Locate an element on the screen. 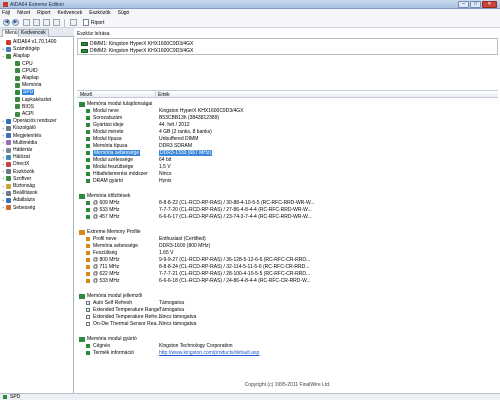 The image size is (500, 400). tree-item: Memória is located at coordinates (26, 85).